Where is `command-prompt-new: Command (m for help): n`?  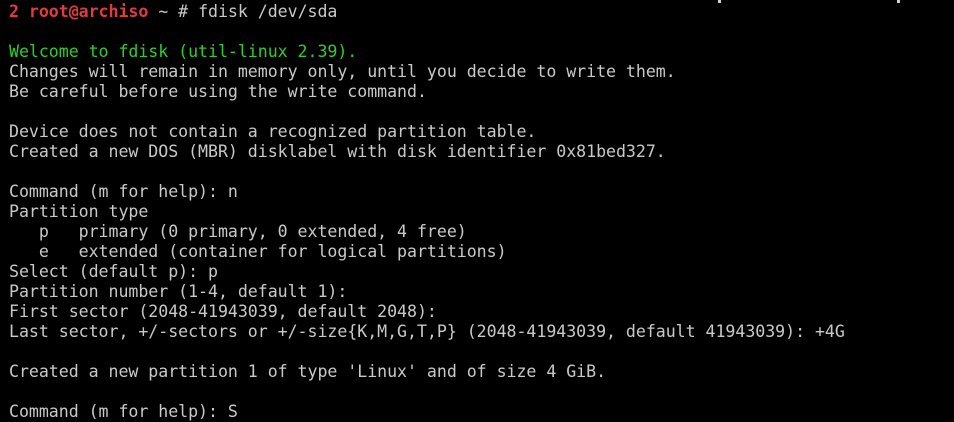
command-prompt-new: Command (m for help): n is located at coordinates (123, 191).